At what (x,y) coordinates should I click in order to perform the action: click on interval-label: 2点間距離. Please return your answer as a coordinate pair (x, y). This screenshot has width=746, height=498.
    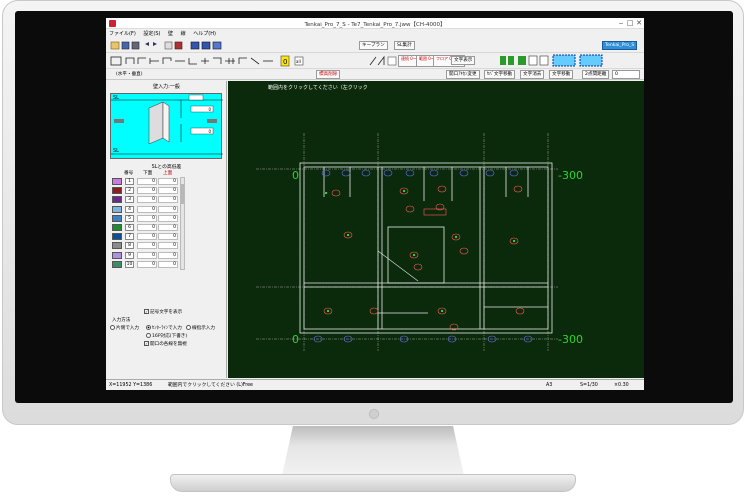
    Looking at the image, I should click on (596, 74).